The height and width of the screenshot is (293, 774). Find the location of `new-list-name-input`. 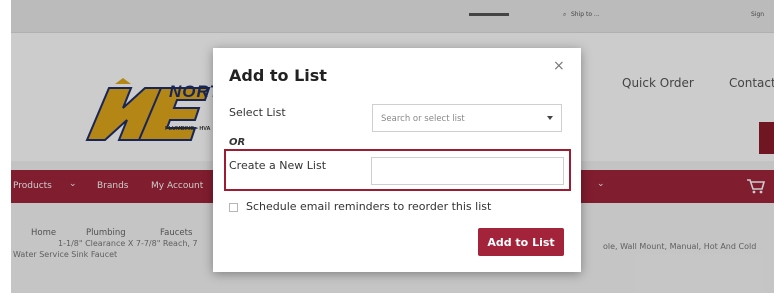

new-list-name-input is located at coordinates (467, 171).